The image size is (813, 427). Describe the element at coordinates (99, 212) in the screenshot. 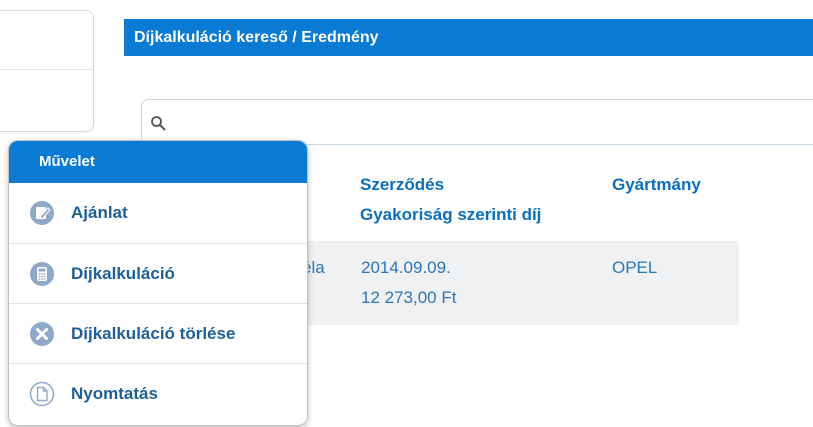

I see `menu-item-offer-label: Ajánlat` at that location.